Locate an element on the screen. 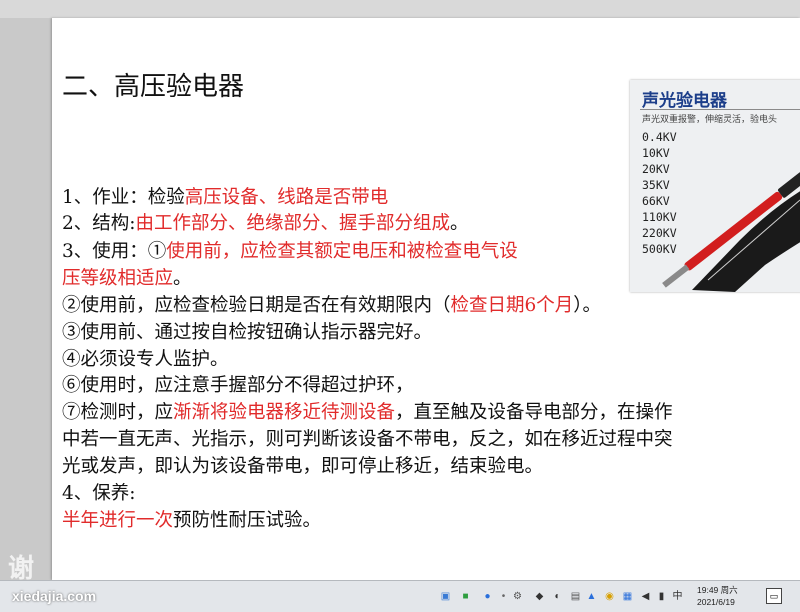 The width and height of the screenshot is (800, 612). line-detect-cont2: 光或发声，即认为该设备带电，即可停止移近，结束验电。 is located at coordinates (303, 466).